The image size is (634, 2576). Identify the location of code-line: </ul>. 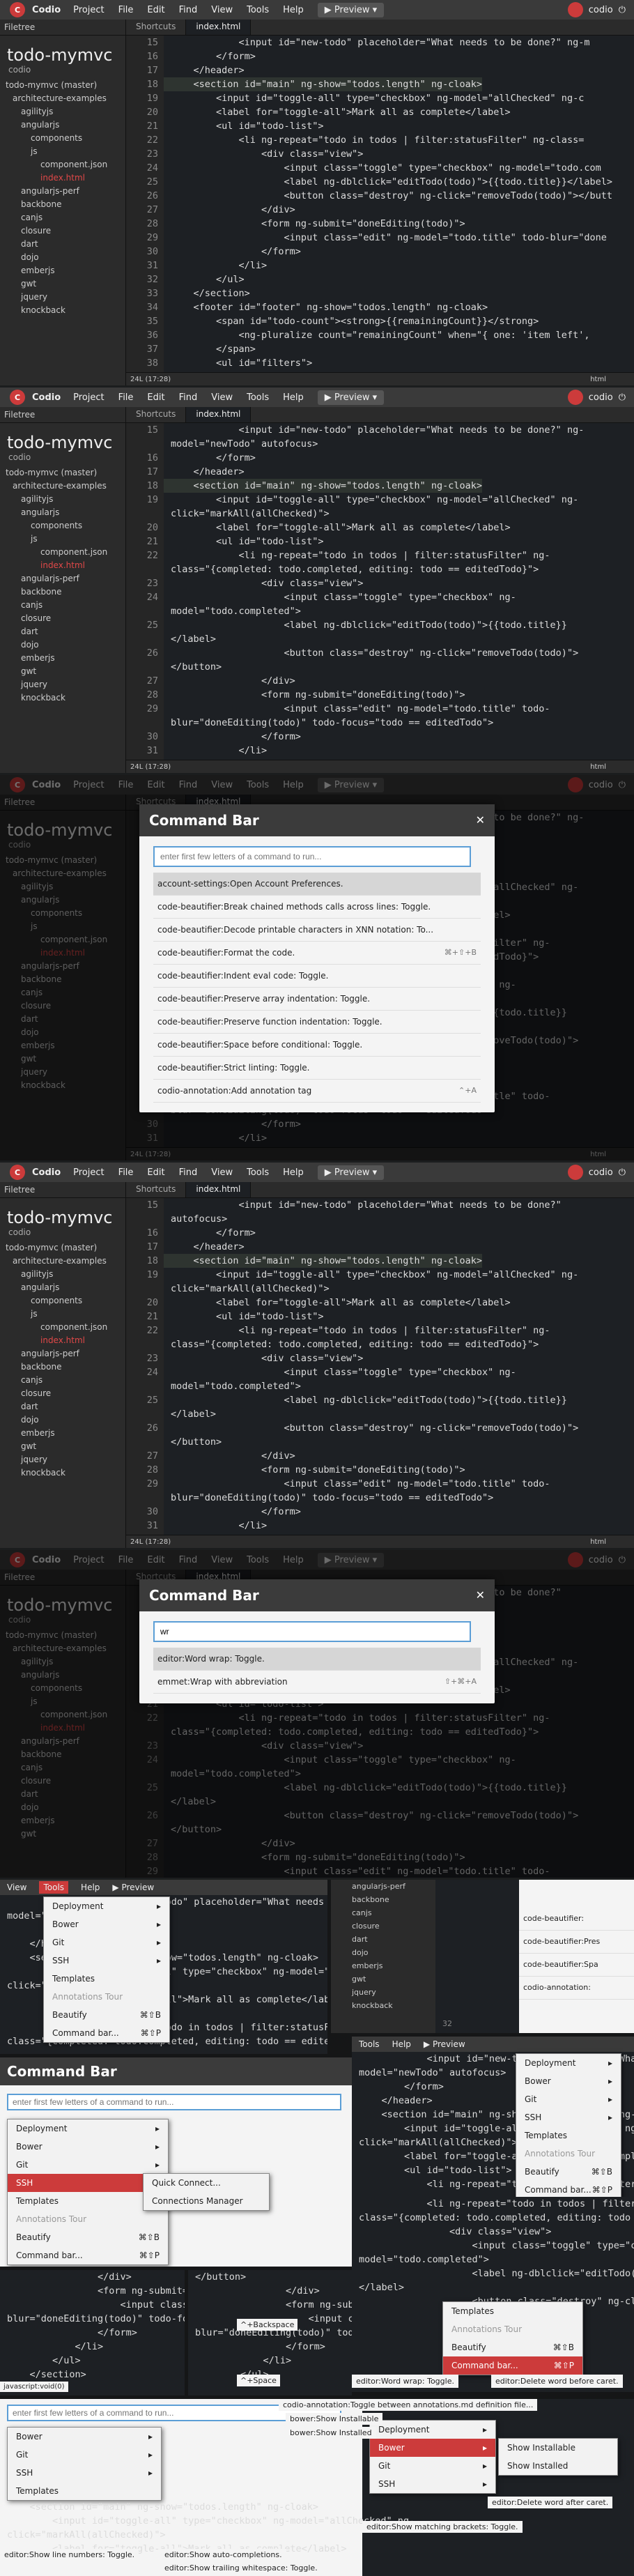
(92, 2361).